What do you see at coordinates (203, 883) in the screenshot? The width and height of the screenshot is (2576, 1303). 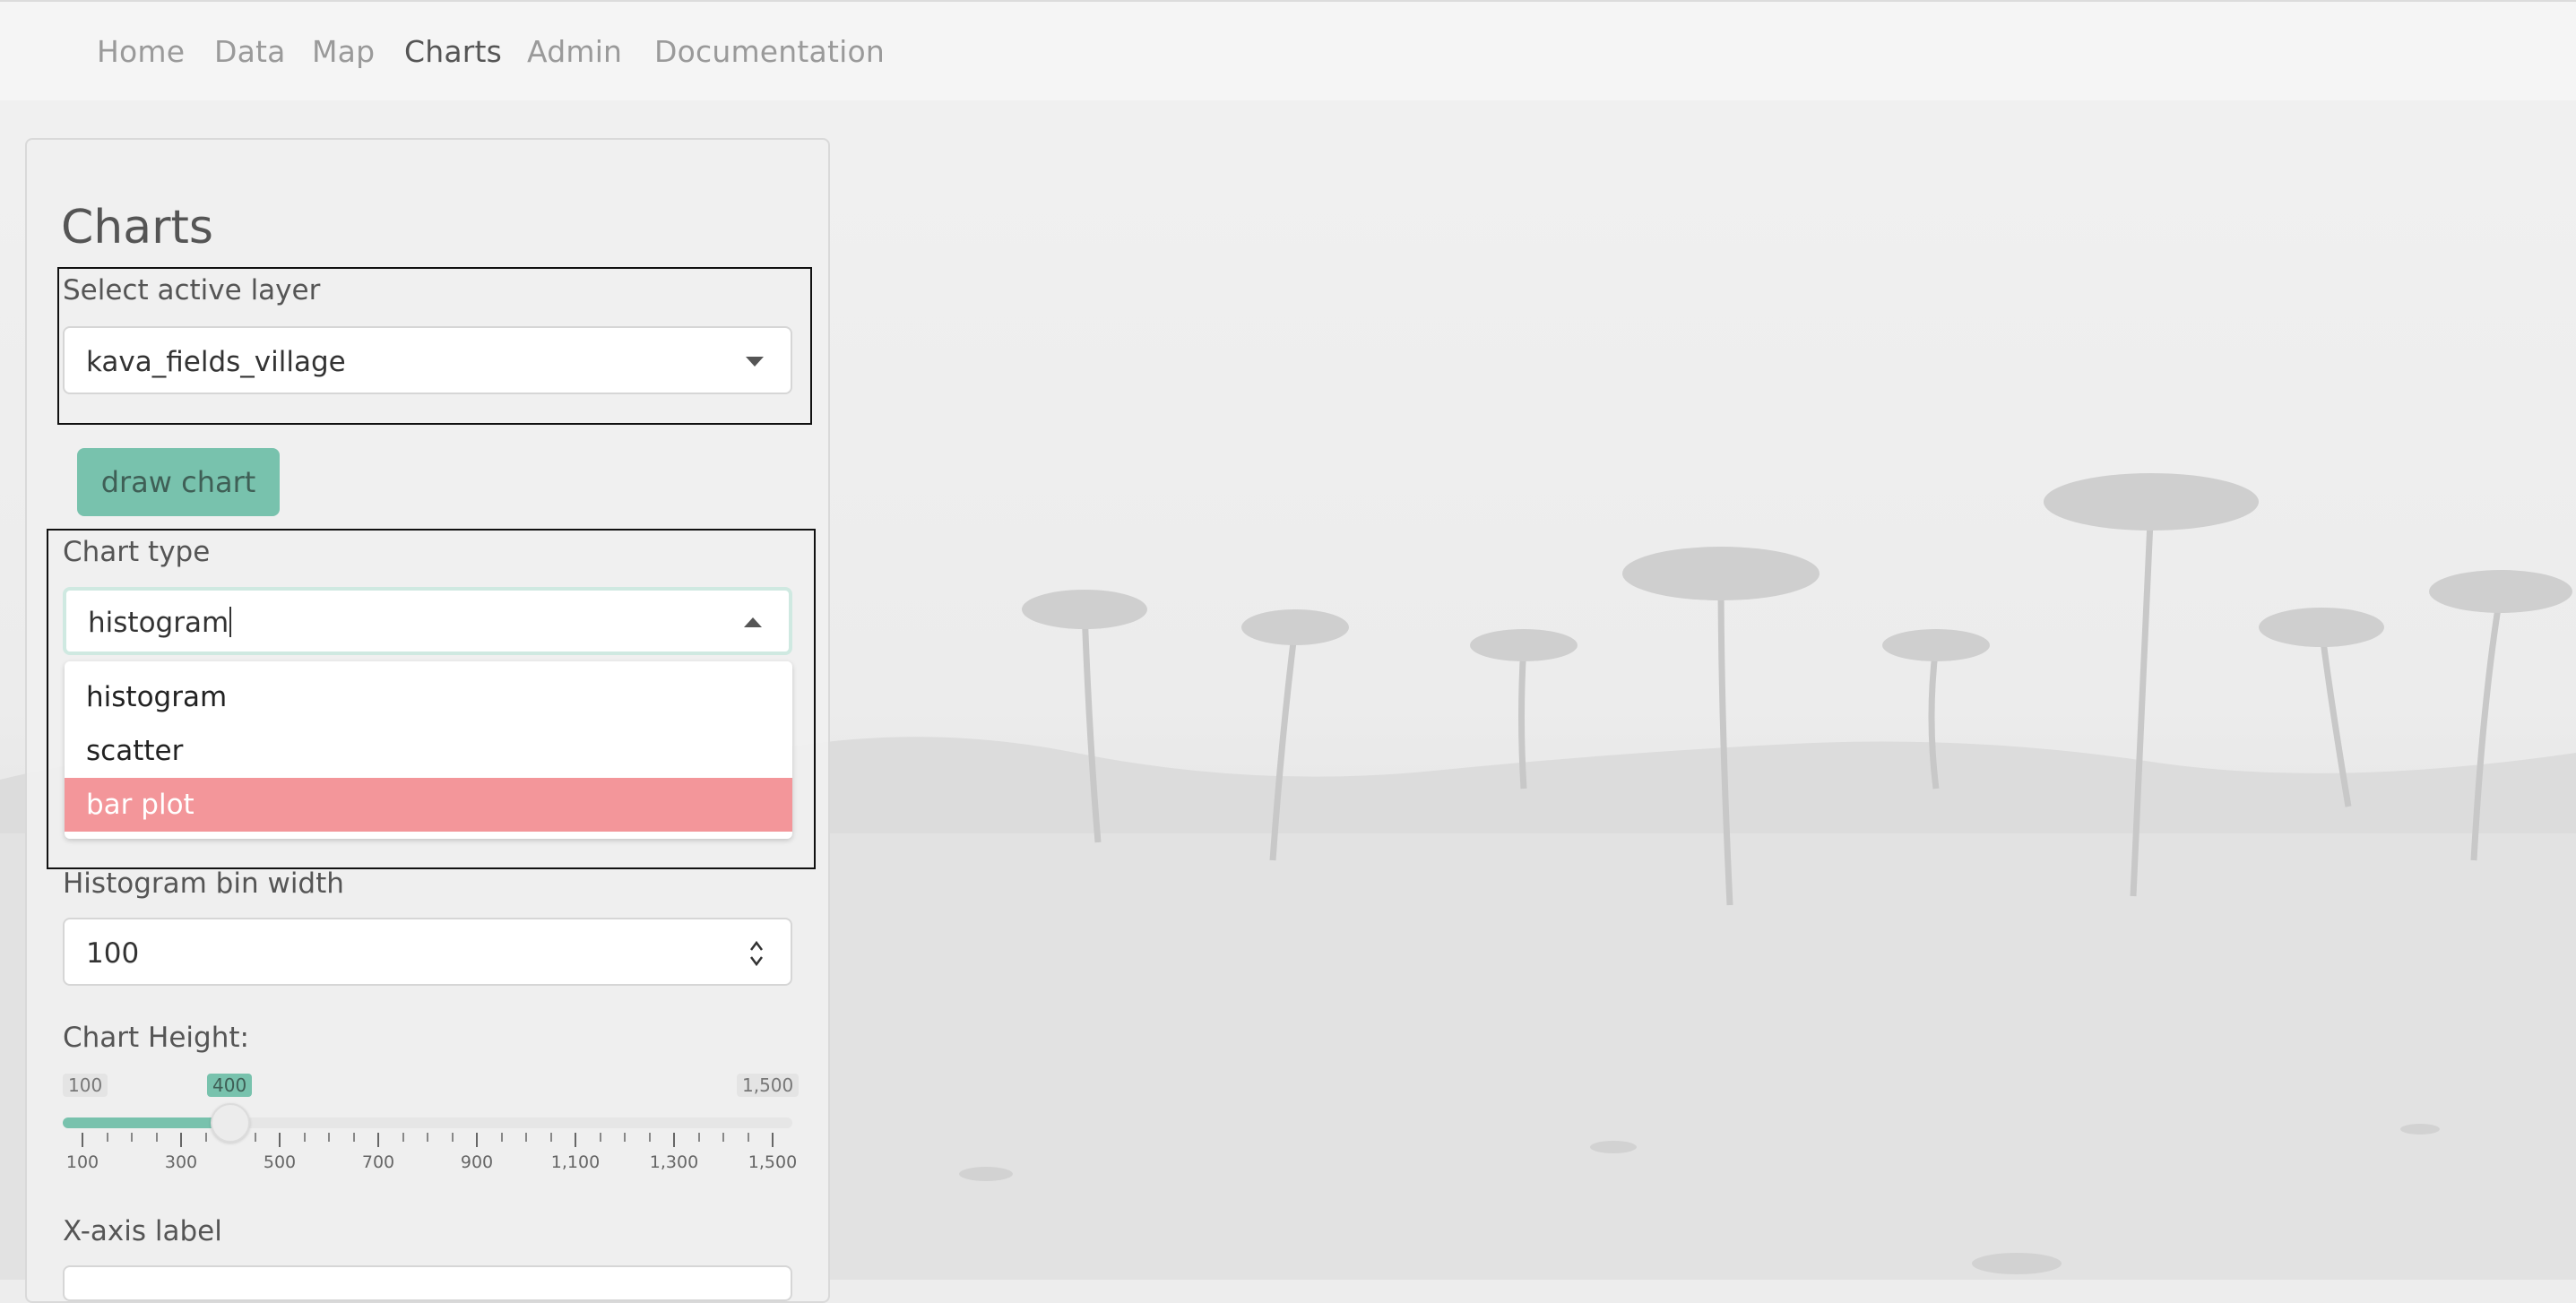 I see `bin-width-label: Histogram bin width` at bounding box center [203, 883].